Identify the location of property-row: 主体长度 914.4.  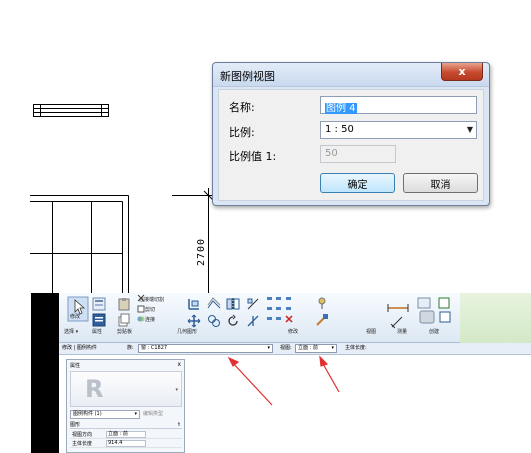
(126, 444).